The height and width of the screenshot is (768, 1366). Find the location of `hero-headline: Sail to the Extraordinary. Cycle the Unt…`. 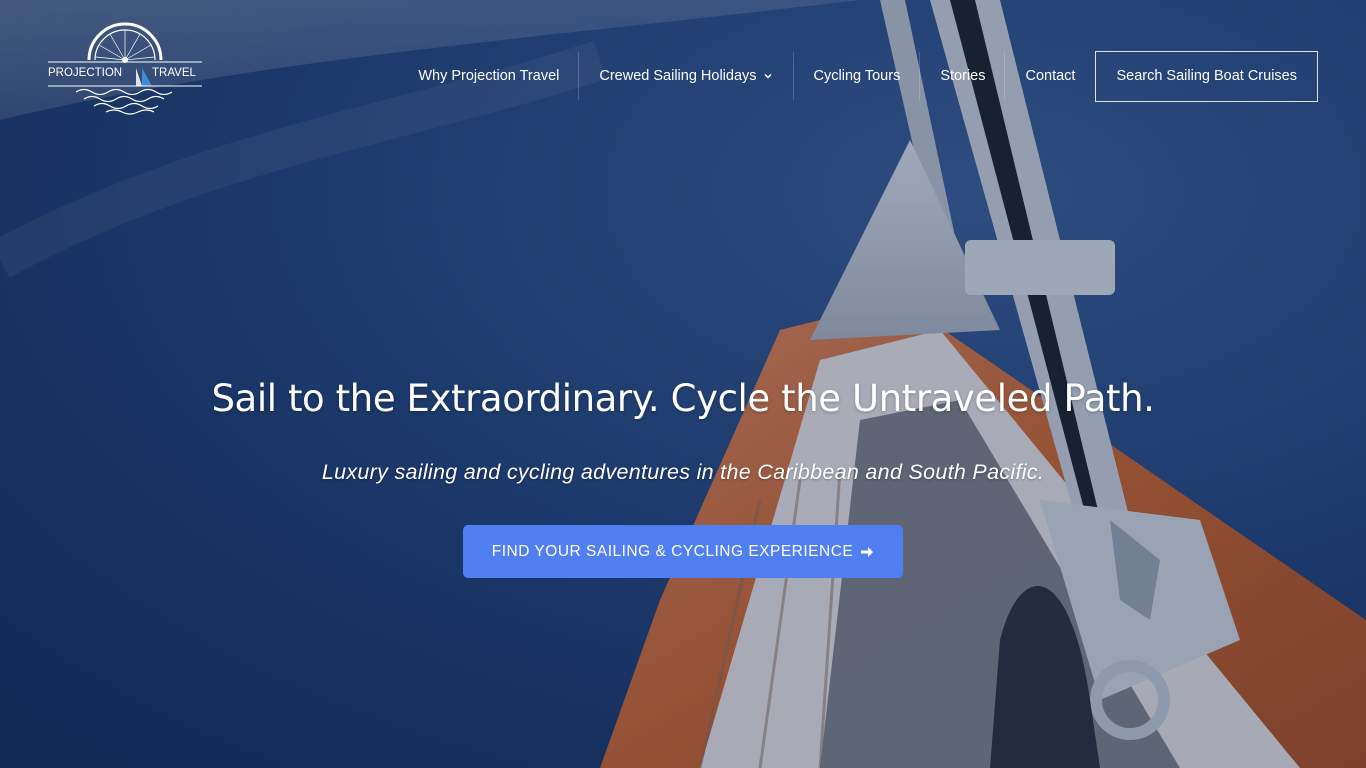

hero-headline: Sail to the Extraordinary. Cycle the Unt… is located at coordinates (683, 398).